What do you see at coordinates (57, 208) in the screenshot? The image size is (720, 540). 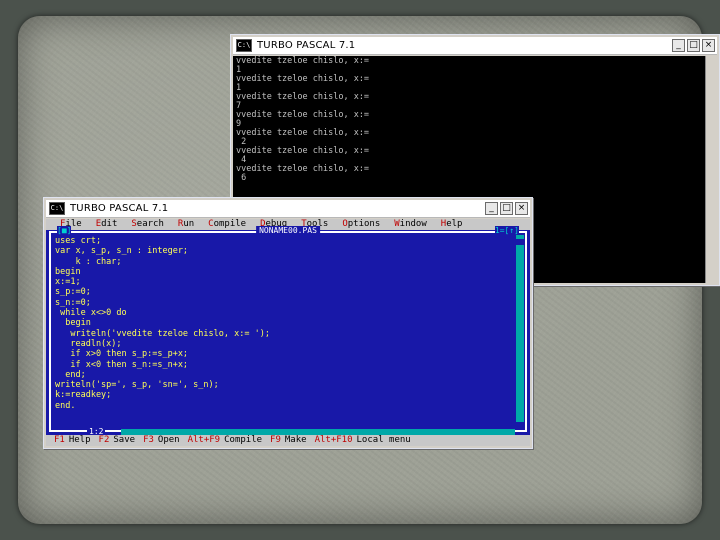 I see `ide-app-icon: C:\` at bounding box center [57, 208].